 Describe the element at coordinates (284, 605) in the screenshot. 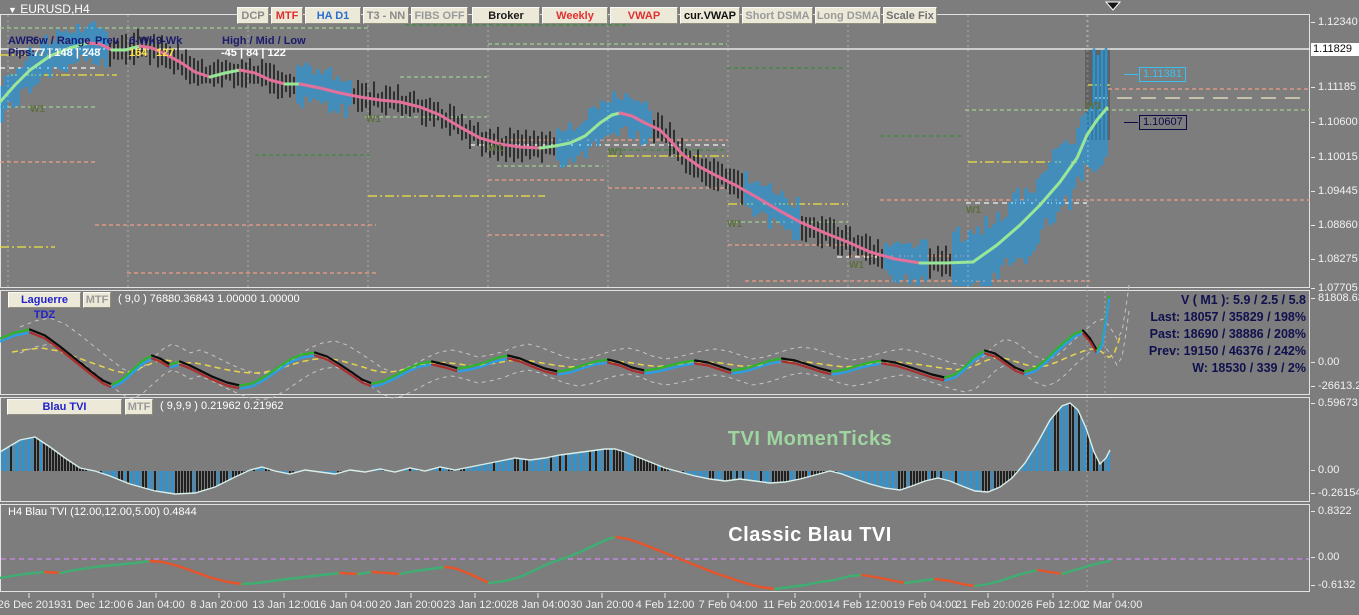

I see `date-axis-label: 13 Jan 12:00` at that location.